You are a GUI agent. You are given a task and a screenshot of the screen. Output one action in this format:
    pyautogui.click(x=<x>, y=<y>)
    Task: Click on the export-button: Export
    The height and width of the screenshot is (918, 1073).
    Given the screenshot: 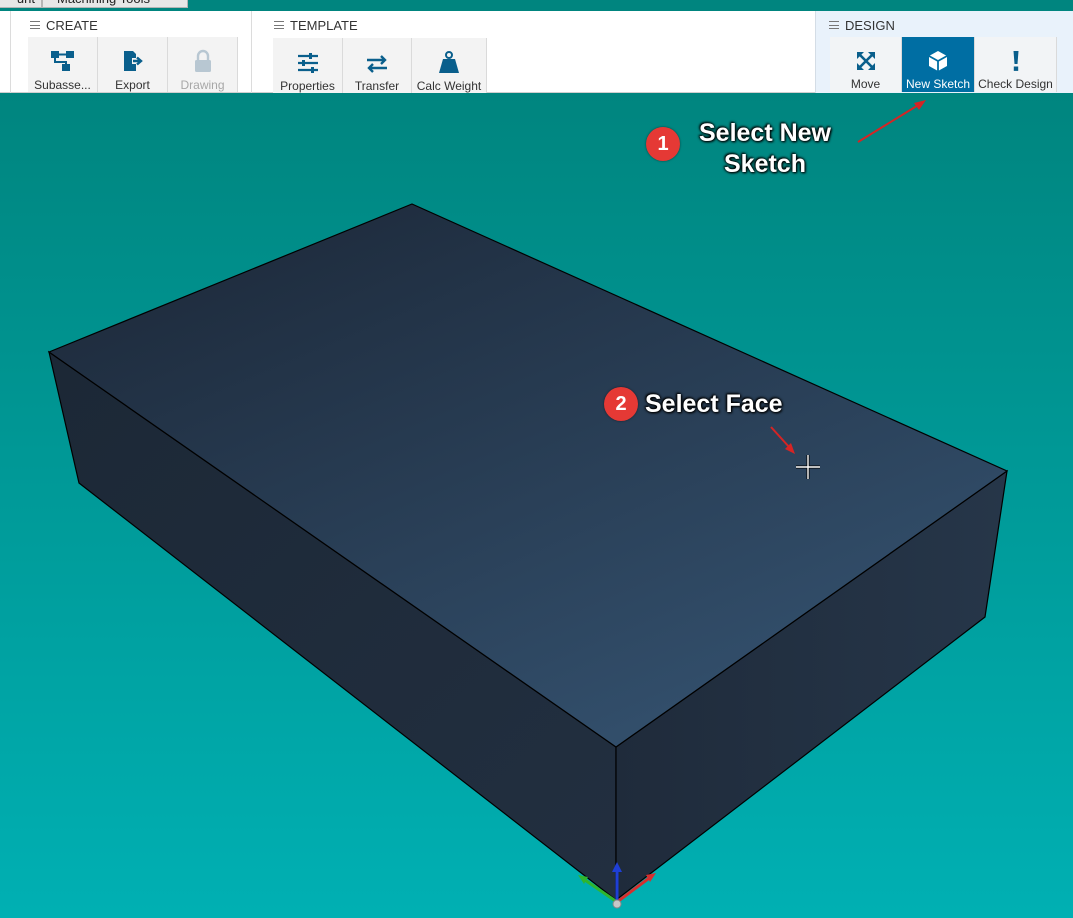 What is the action you would take?
    pyautogui.click(x=133, y=64)
    